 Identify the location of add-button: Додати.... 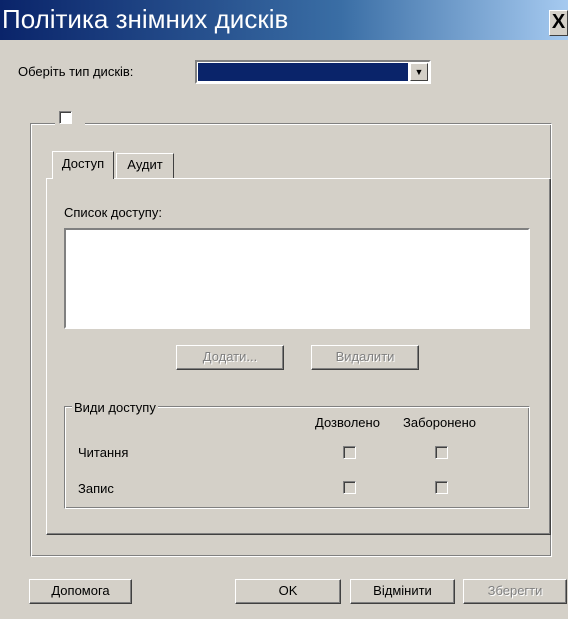
(230, 357).